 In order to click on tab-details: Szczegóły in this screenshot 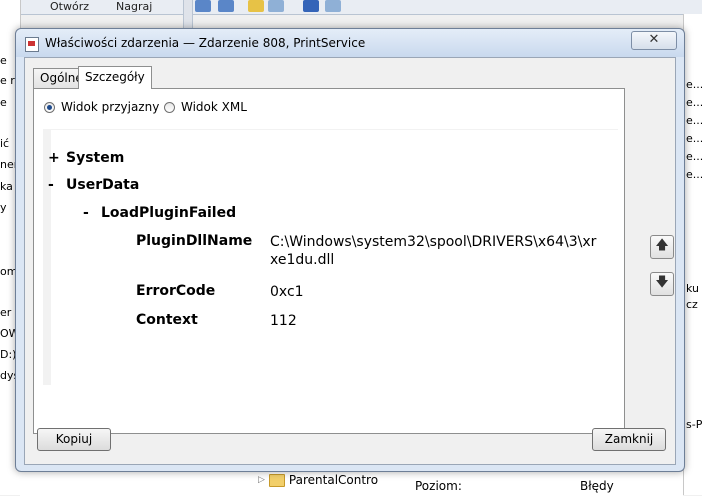, I will do `click(115, 77)`.